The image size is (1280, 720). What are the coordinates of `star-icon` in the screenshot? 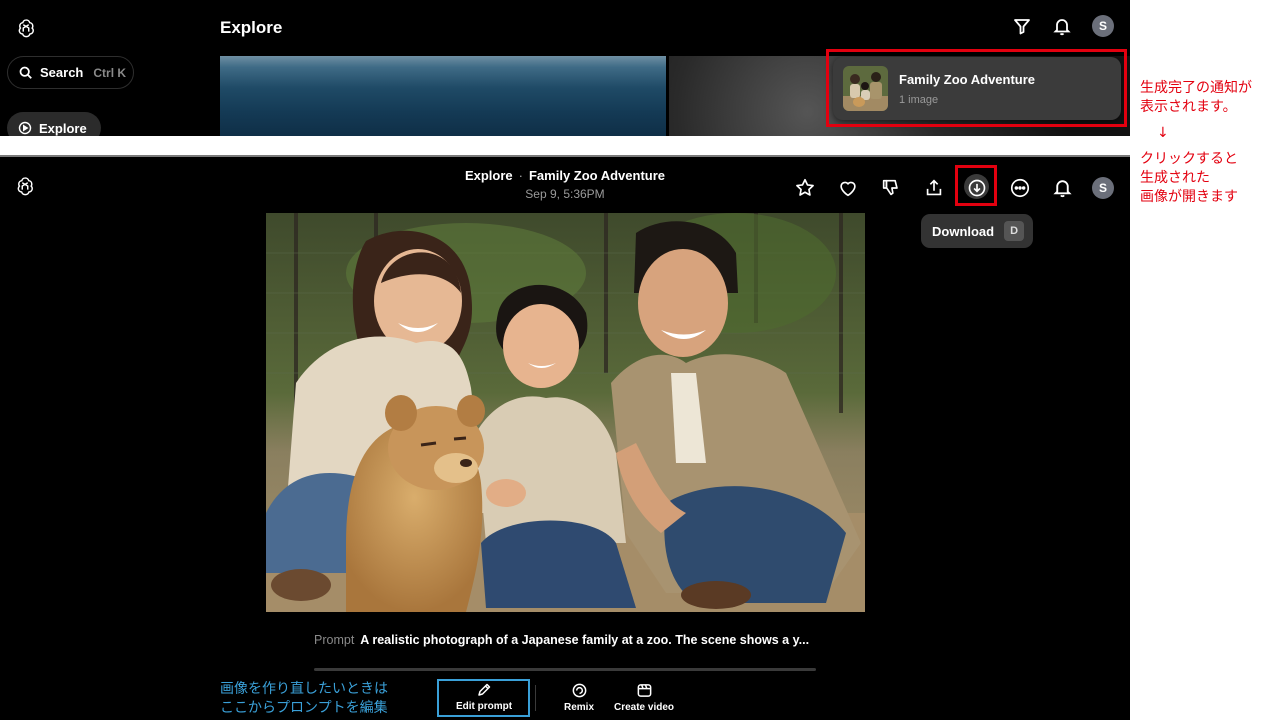 It's located at (804, 187).